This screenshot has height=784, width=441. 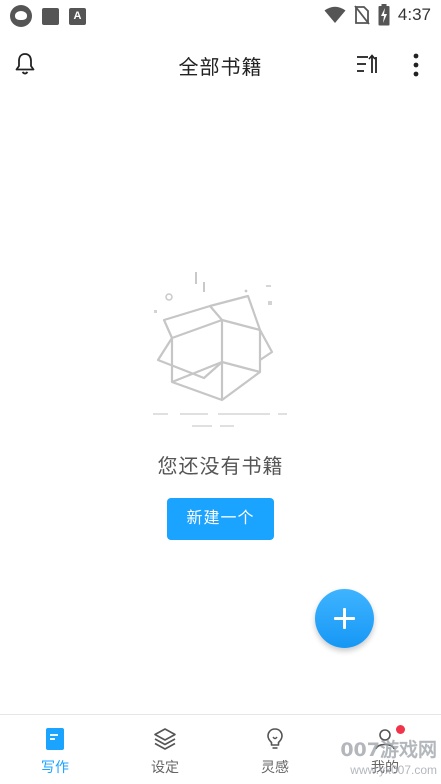 I want to click on empty-box-icon, so click(x=220, y=349).